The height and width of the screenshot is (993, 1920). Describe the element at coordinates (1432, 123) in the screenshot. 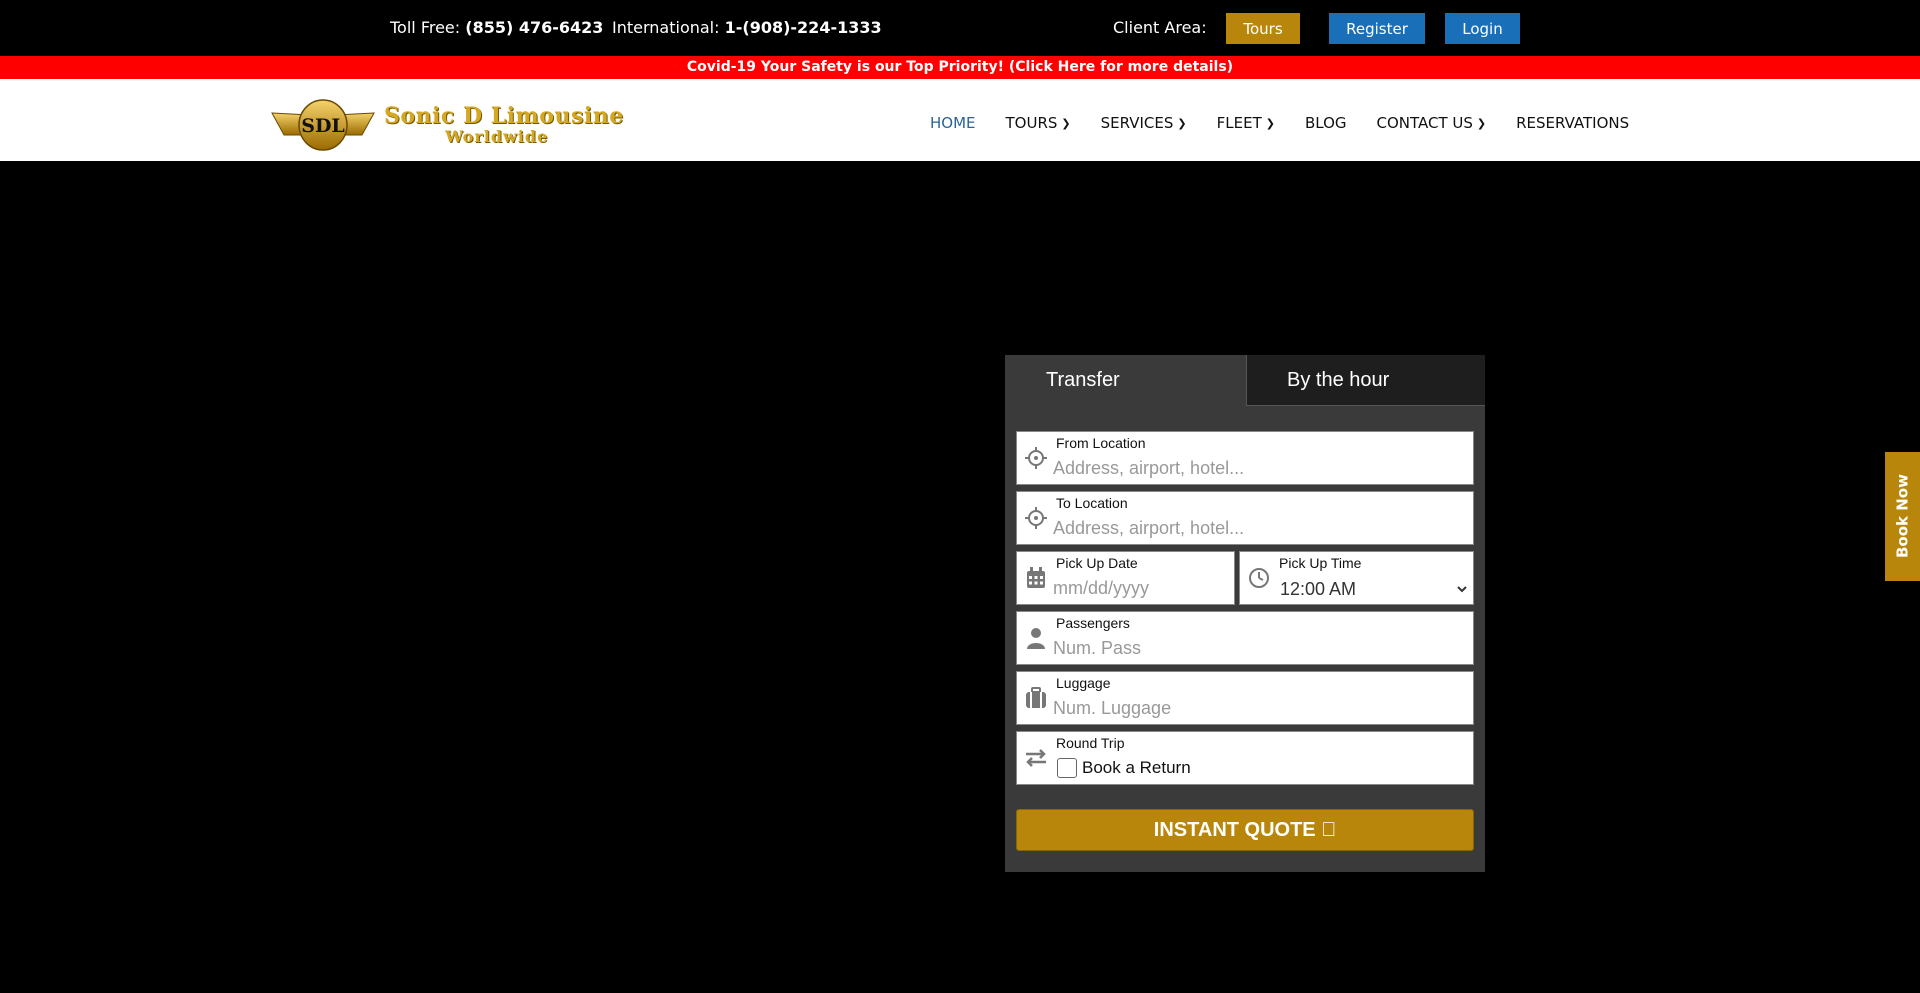

I see `nav-item-contact: CONTACT US ❯` at that location.